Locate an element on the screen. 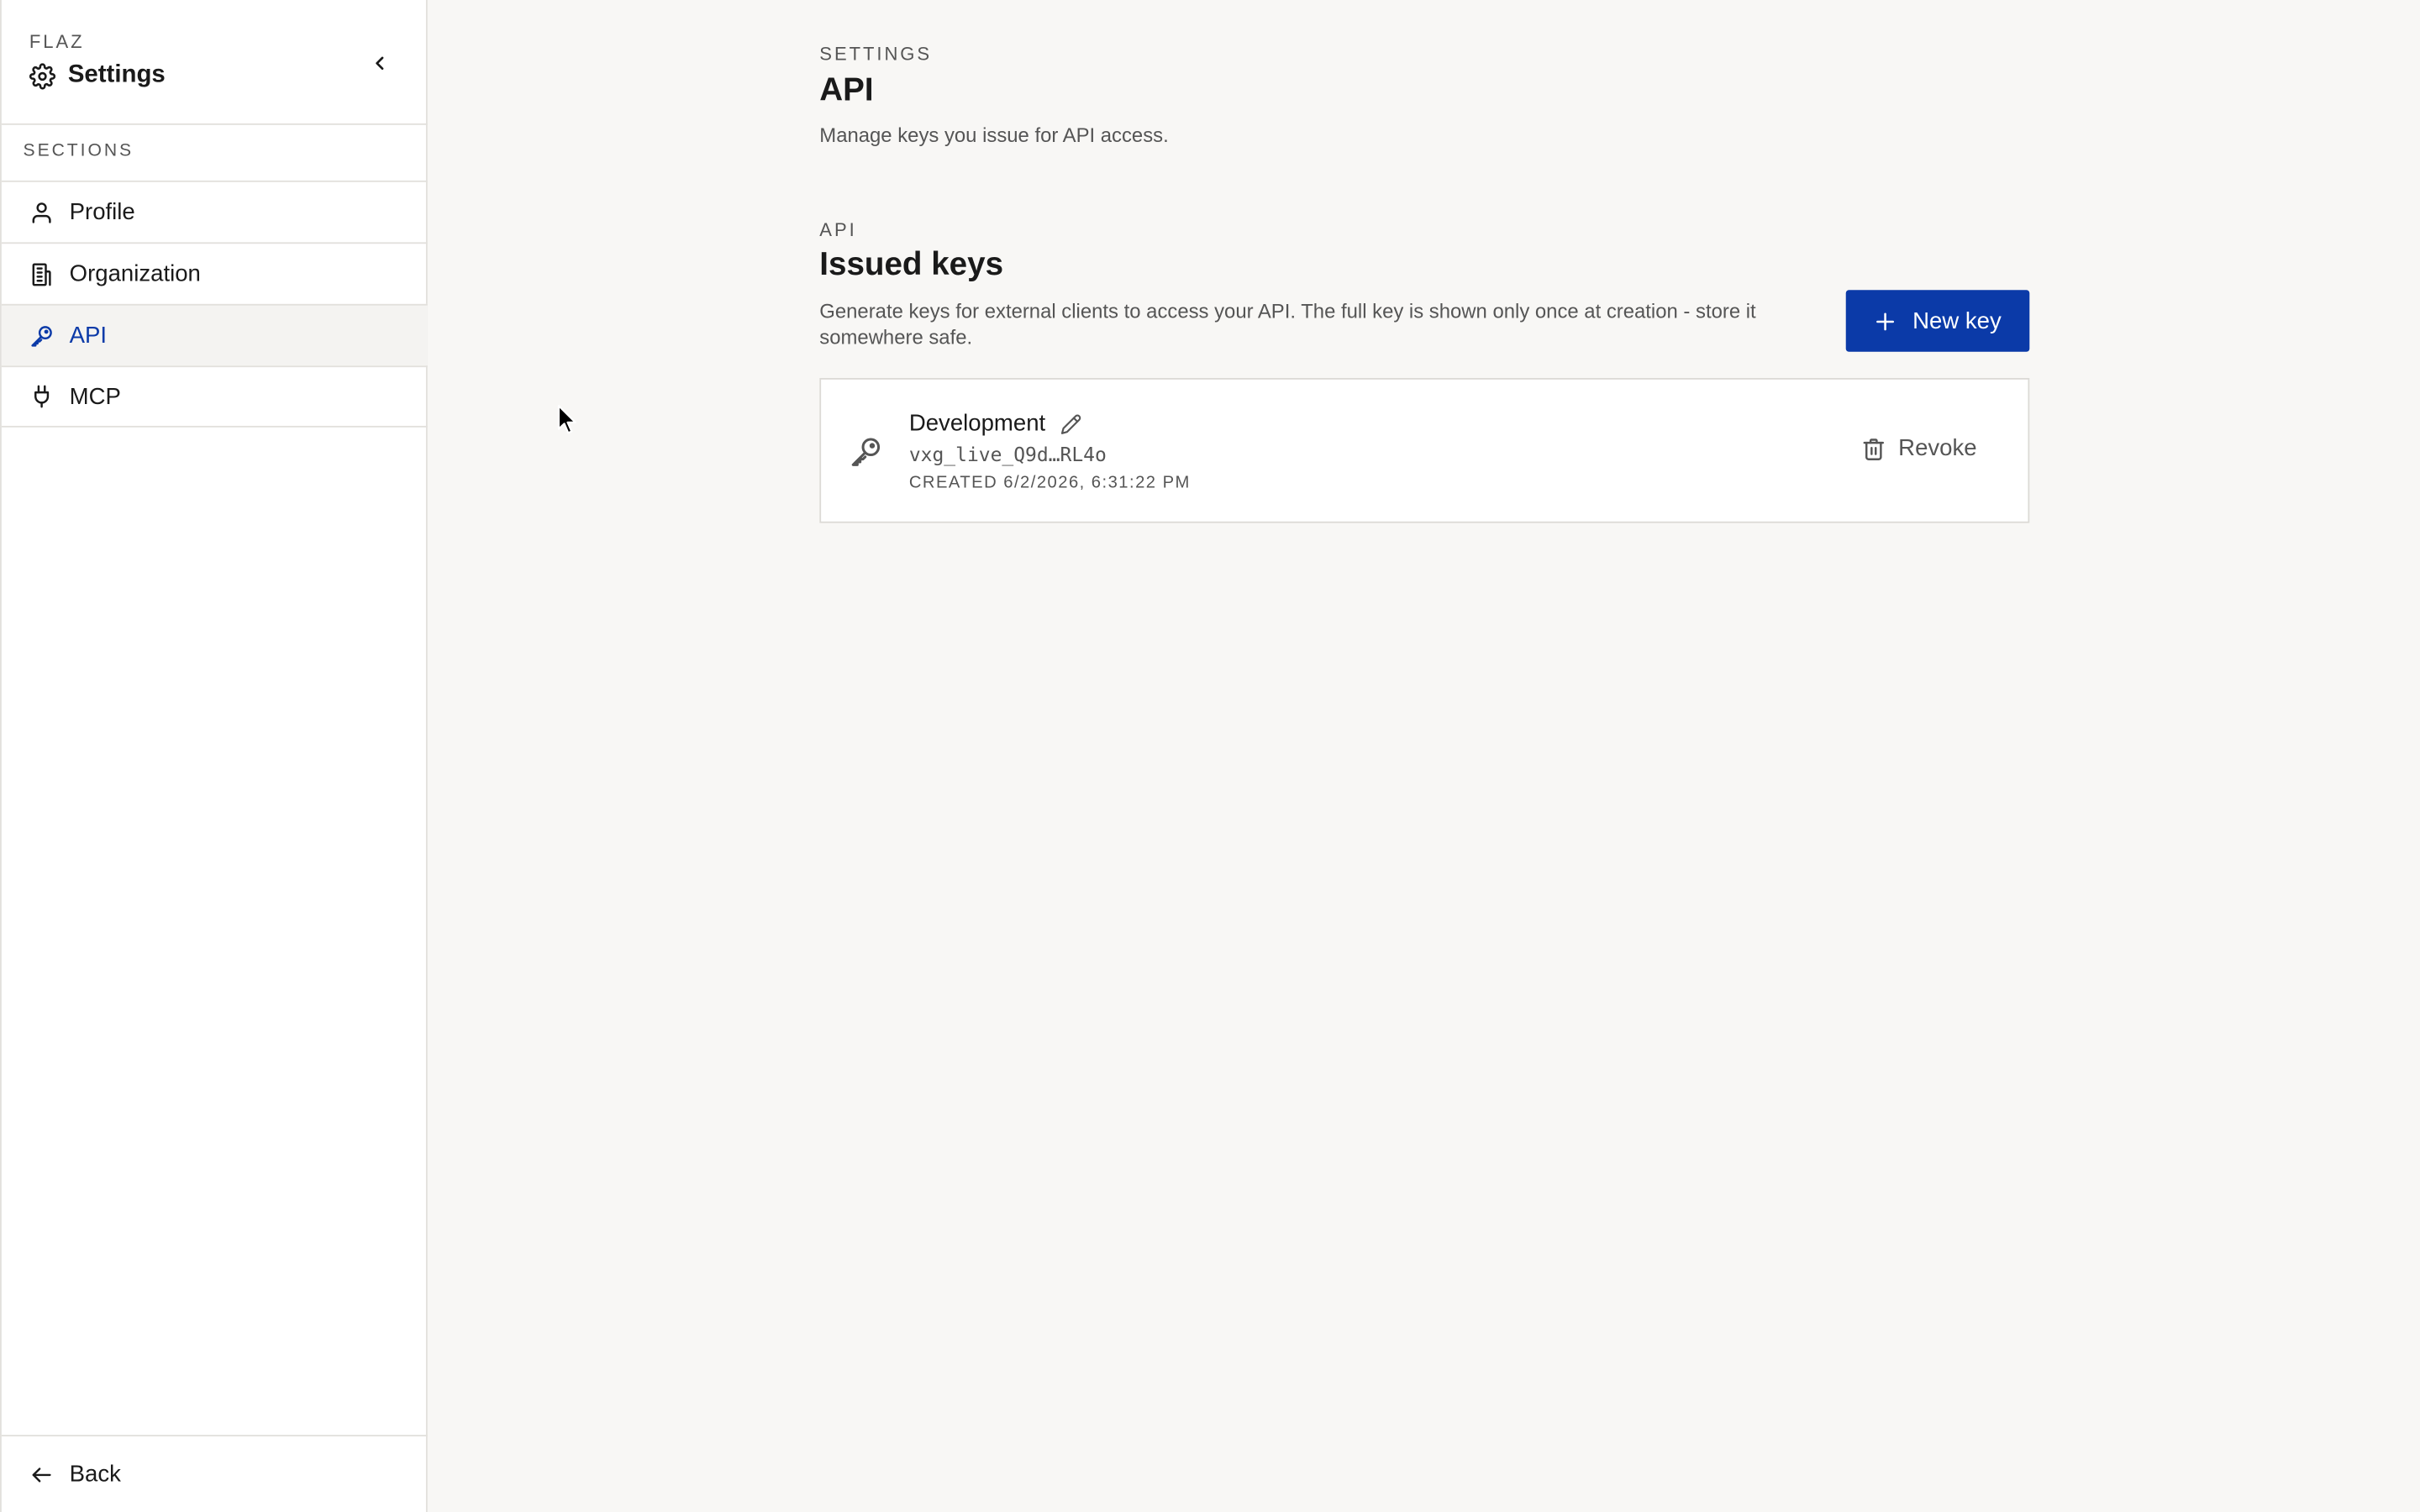 Image resolution: width=2420 pixels, height=1512 pixels. building-icon is located at coordinates (41, 273).